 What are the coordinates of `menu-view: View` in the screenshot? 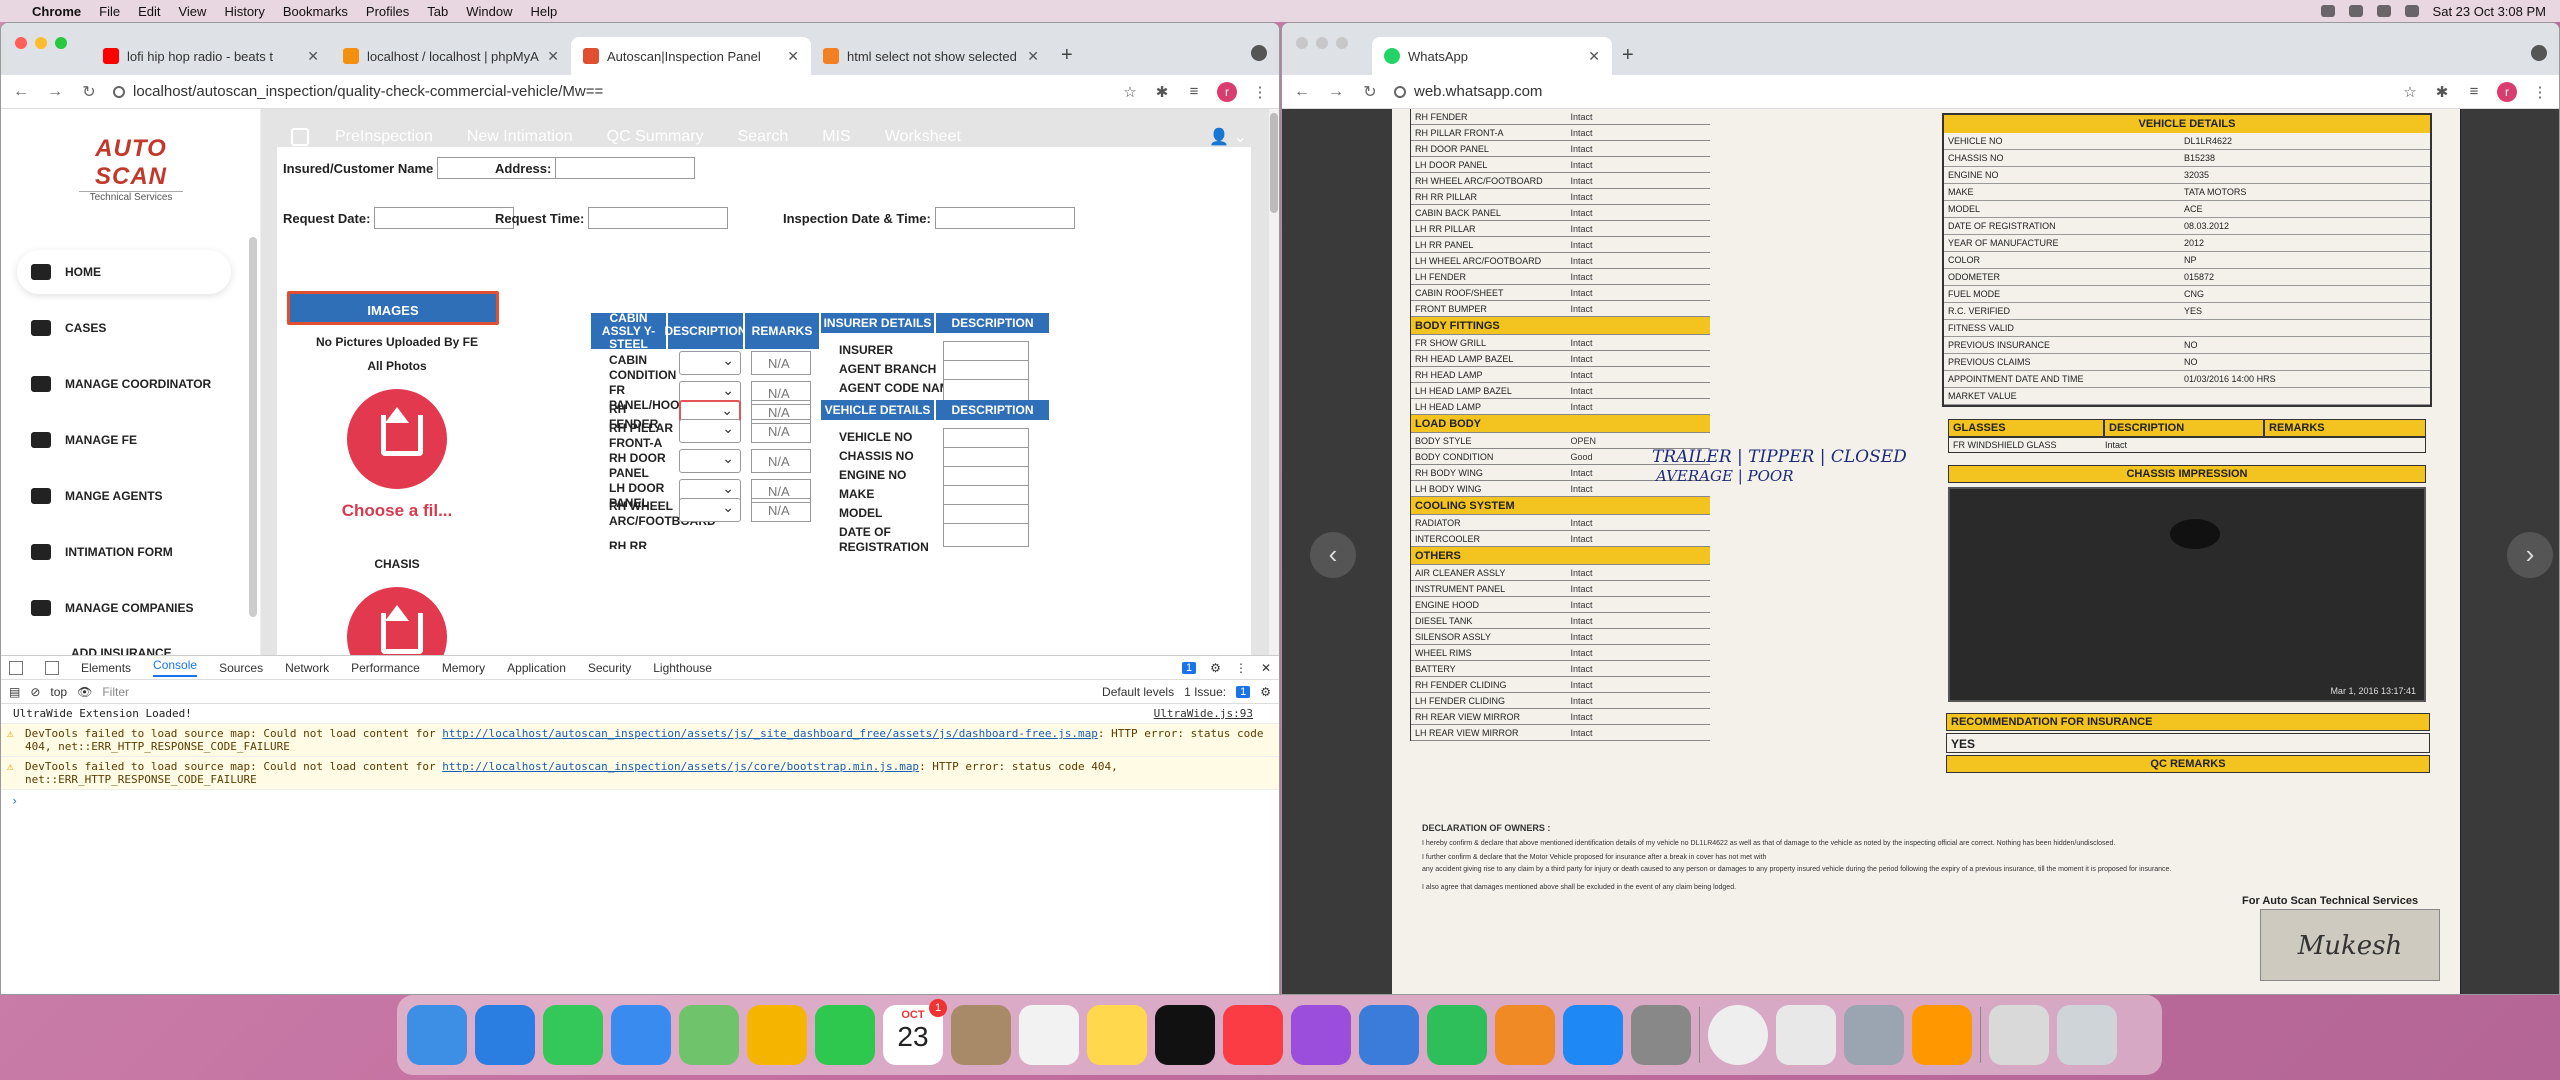 It's located at (192, 11).